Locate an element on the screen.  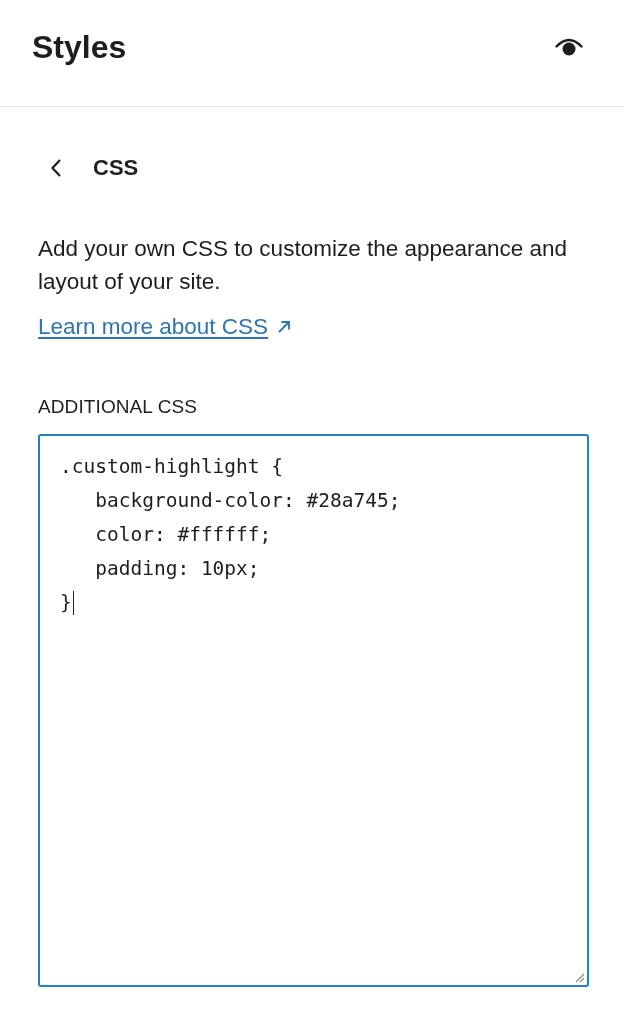
eye-icon is located at coordinates (569, 47).